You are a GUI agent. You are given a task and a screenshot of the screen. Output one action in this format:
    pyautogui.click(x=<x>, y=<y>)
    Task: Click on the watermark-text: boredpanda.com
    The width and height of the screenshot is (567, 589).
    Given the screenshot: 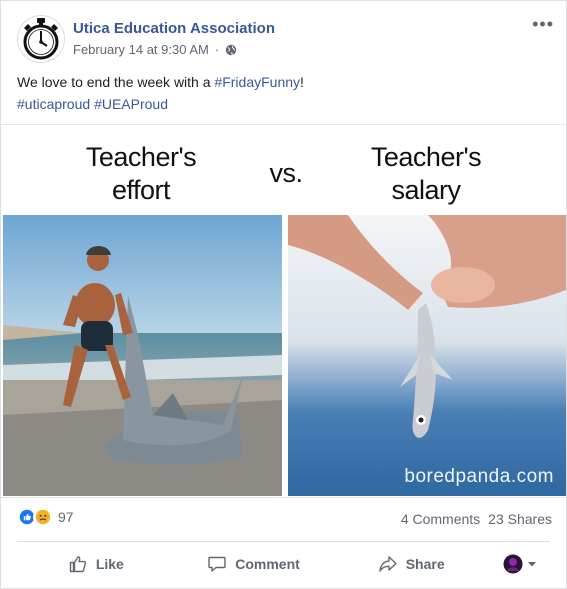 What is the action you would take?
    pyautogui.click(x=479, y=476)
    